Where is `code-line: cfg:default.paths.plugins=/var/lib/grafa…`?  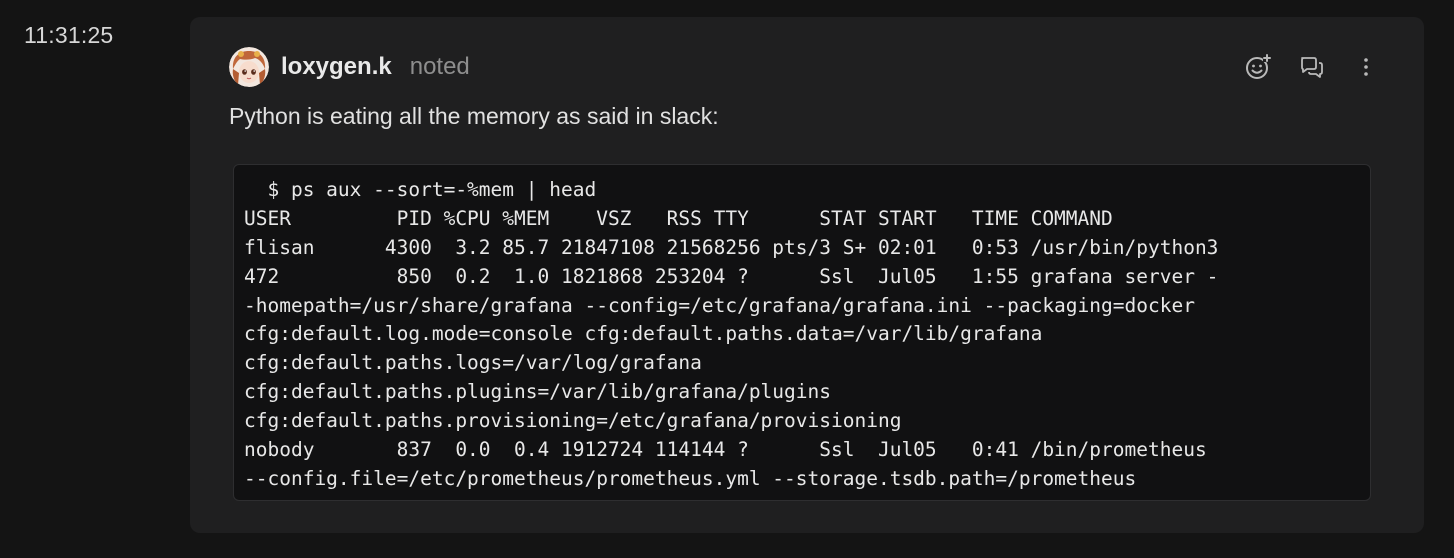
code-line: cfg:default.paths.plugins=/var/lib/grafa… is located at coordinates (537, 392).